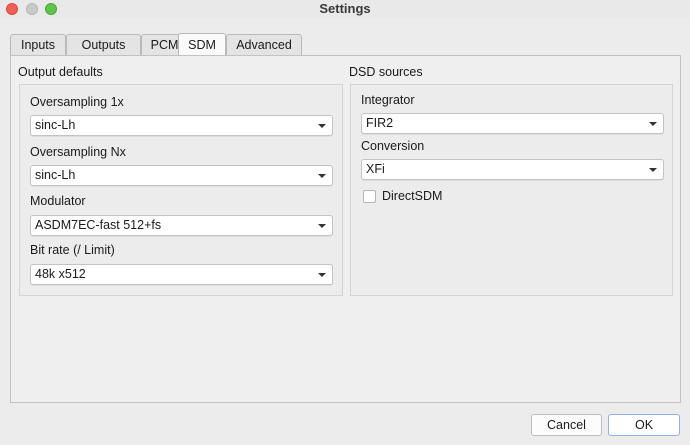 This screenshot has height=445, width=690. I want to click on modulator-select: ASDM7EC-fast 512+fs, so click(181, 225).